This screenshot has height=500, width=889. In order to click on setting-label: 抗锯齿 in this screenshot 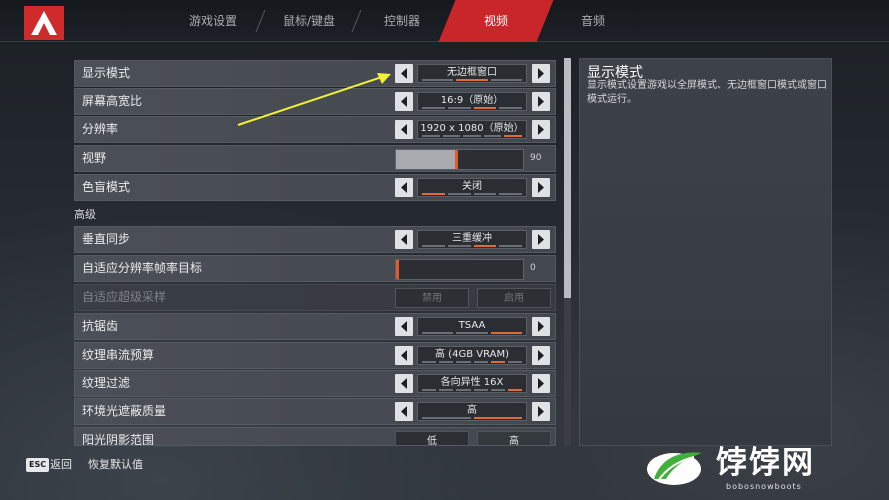, I will do `click(100, 326)`.